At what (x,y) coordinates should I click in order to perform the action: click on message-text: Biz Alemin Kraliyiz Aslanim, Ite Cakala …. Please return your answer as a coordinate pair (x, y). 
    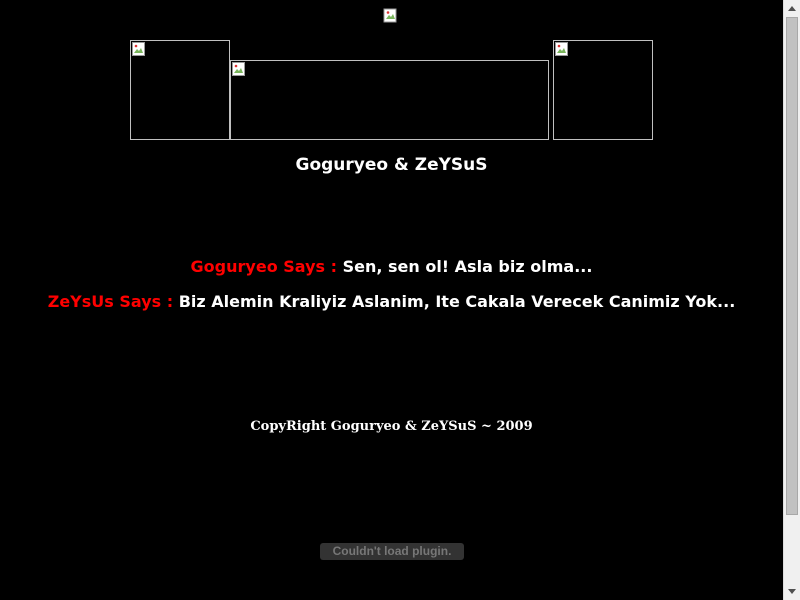
    Looking at the image, I should click on (457, 301).